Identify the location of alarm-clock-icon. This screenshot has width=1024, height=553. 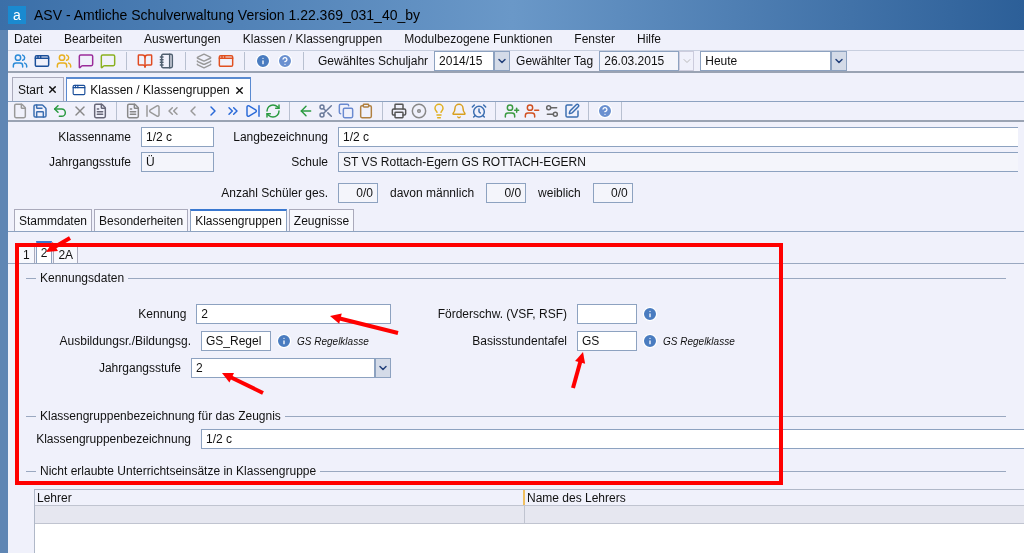
(479, 111).